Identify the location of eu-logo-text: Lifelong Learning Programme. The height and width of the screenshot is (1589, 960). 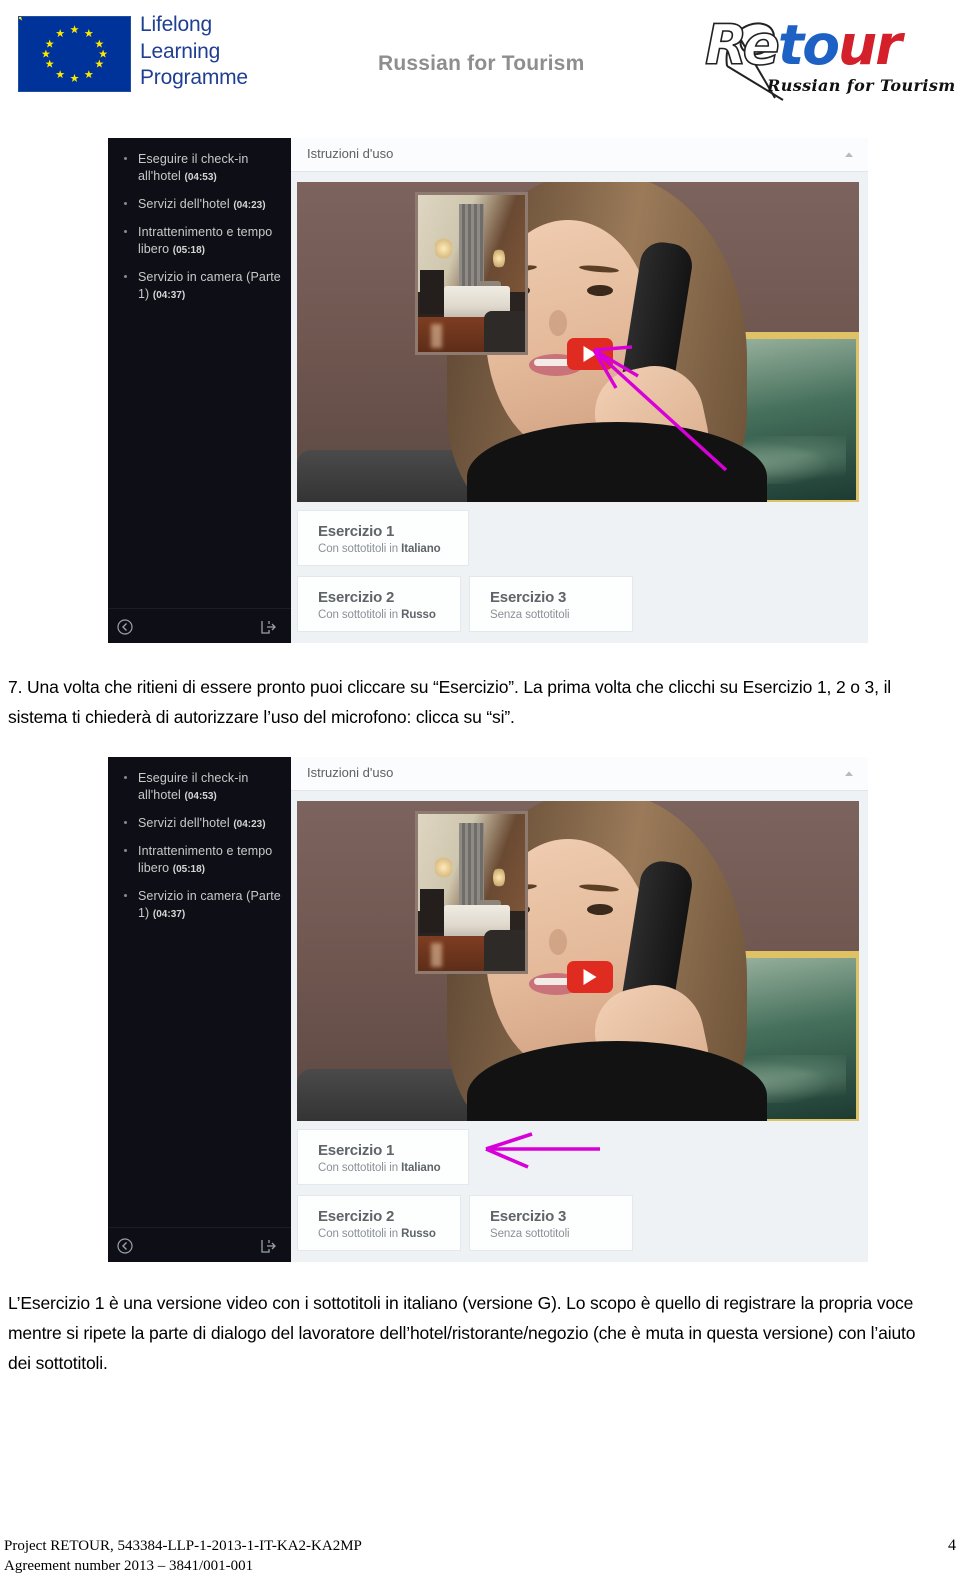
(194, 52).